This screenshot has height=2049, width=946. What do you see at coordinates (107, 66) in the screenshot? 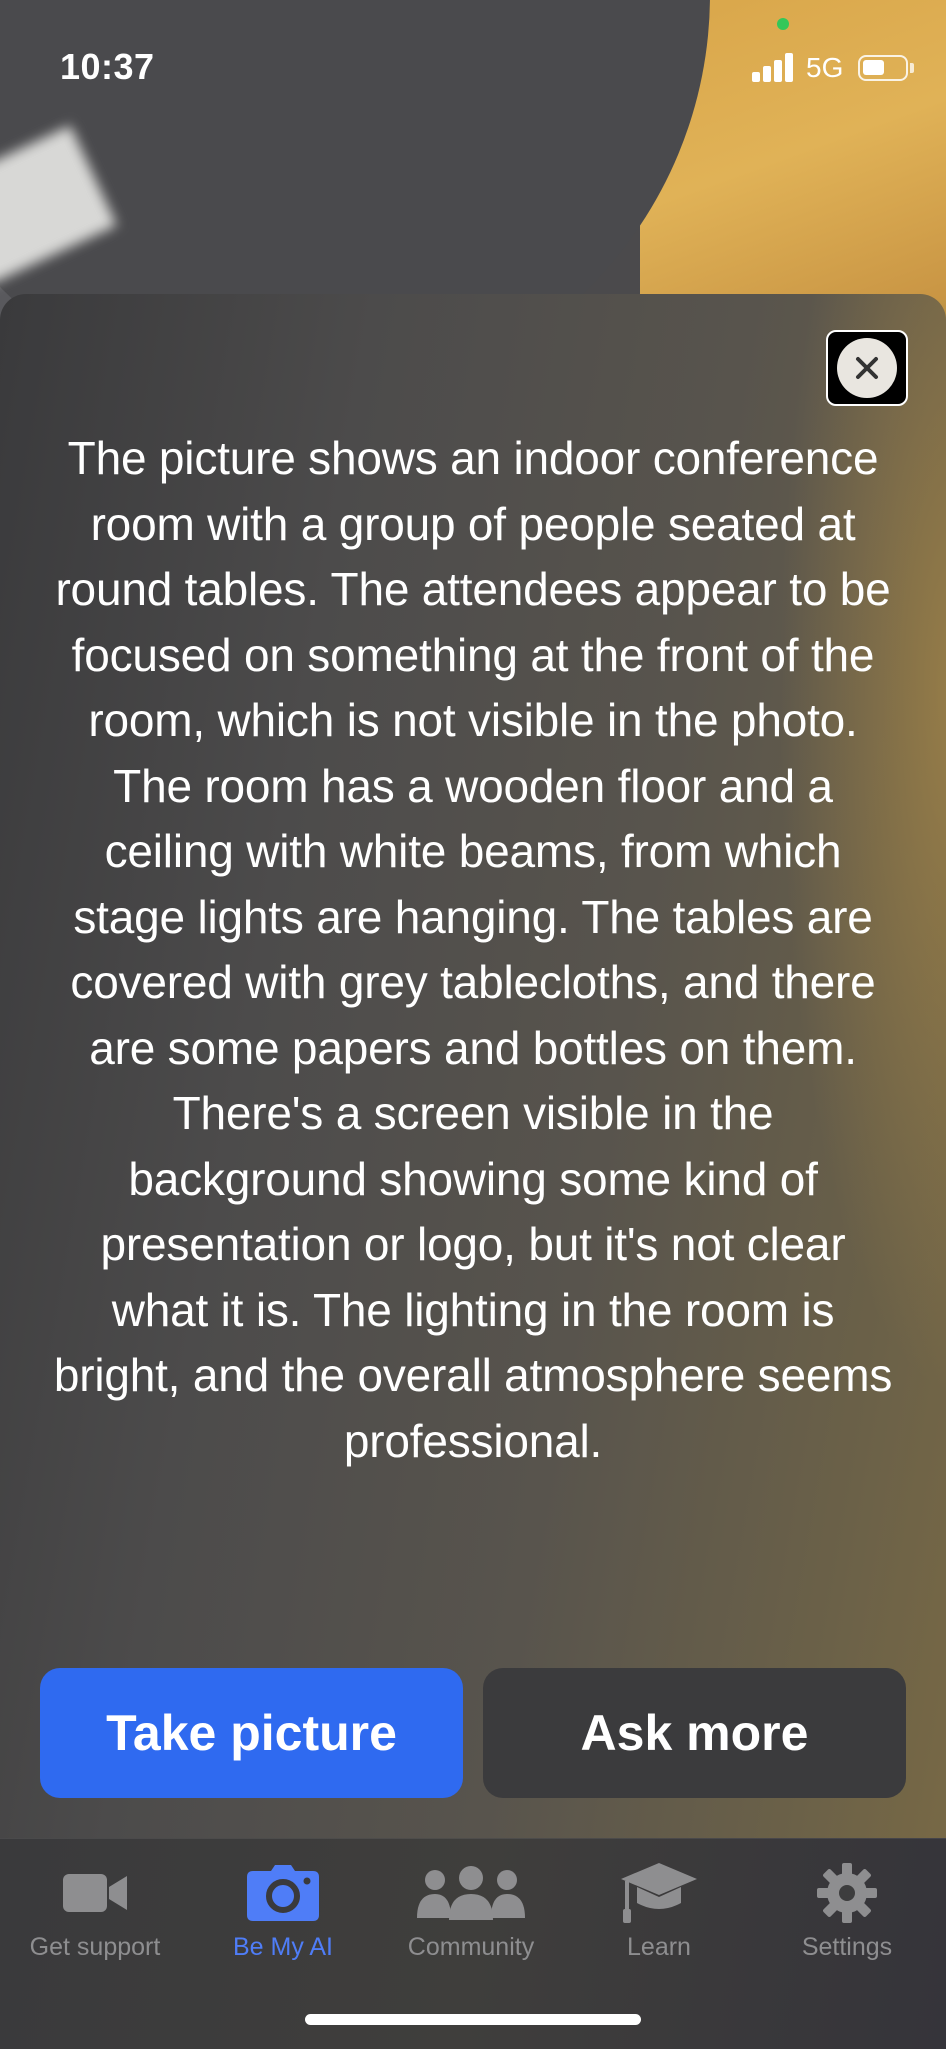
I see `status-time: 10:37` at bounding box center [107, 66].